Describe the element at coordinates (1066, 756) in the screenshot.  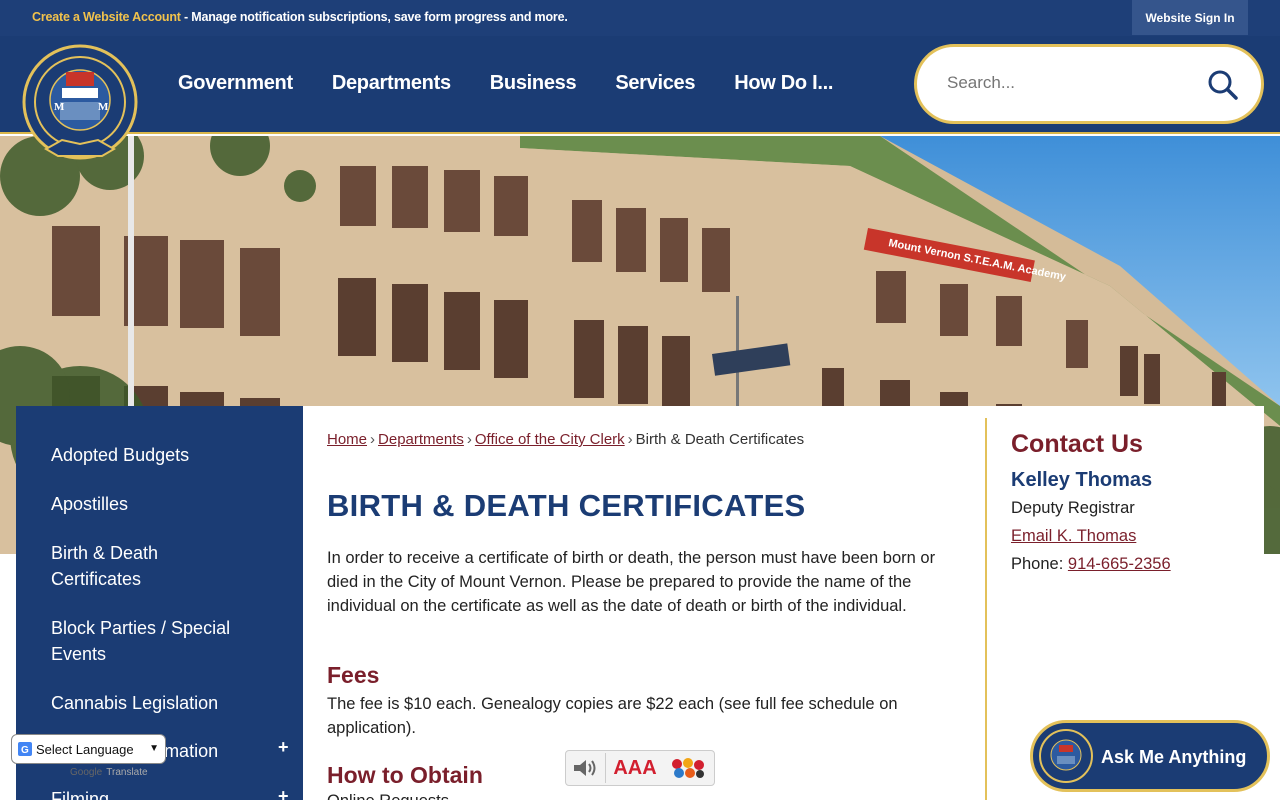
I see `city-seal-icon` at that location.